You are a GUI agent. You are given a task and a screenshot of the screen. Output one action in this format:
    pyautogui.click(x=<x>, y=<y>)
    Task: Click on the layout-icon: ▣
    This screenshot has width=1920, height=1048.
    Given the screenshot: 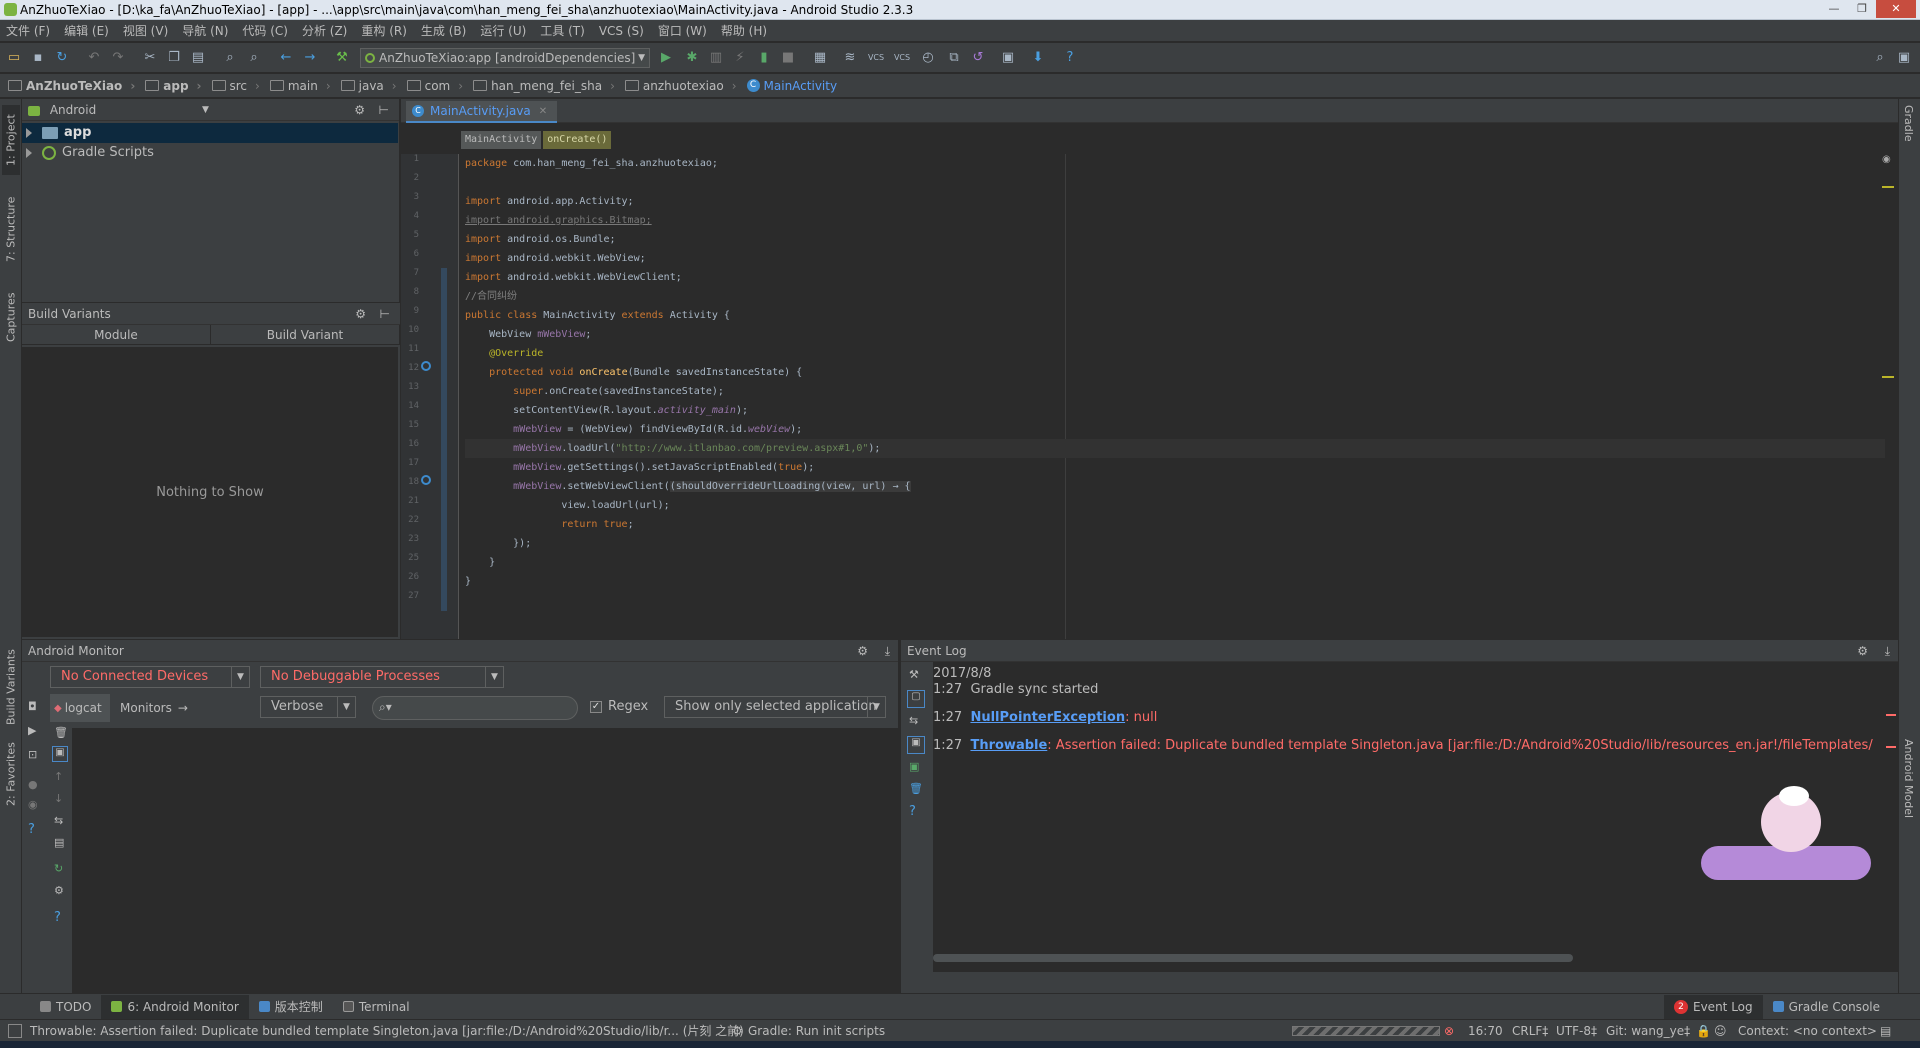 What is the action you would take?
    pyautogui.click(x=1904, y=57)
    